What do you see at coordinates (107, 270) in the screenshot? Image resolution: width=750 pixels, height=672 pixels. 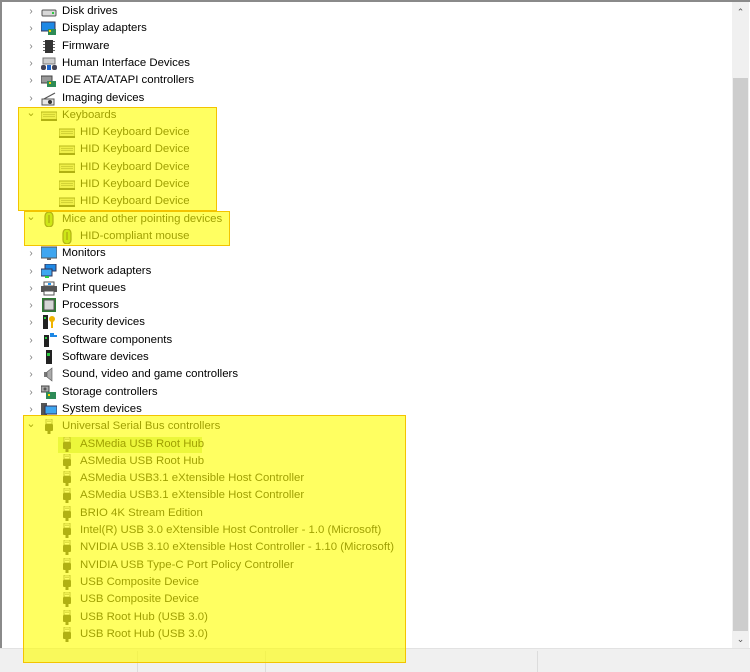 I see `tree-item-label: Network adapters` at bounding box center [107, 270].